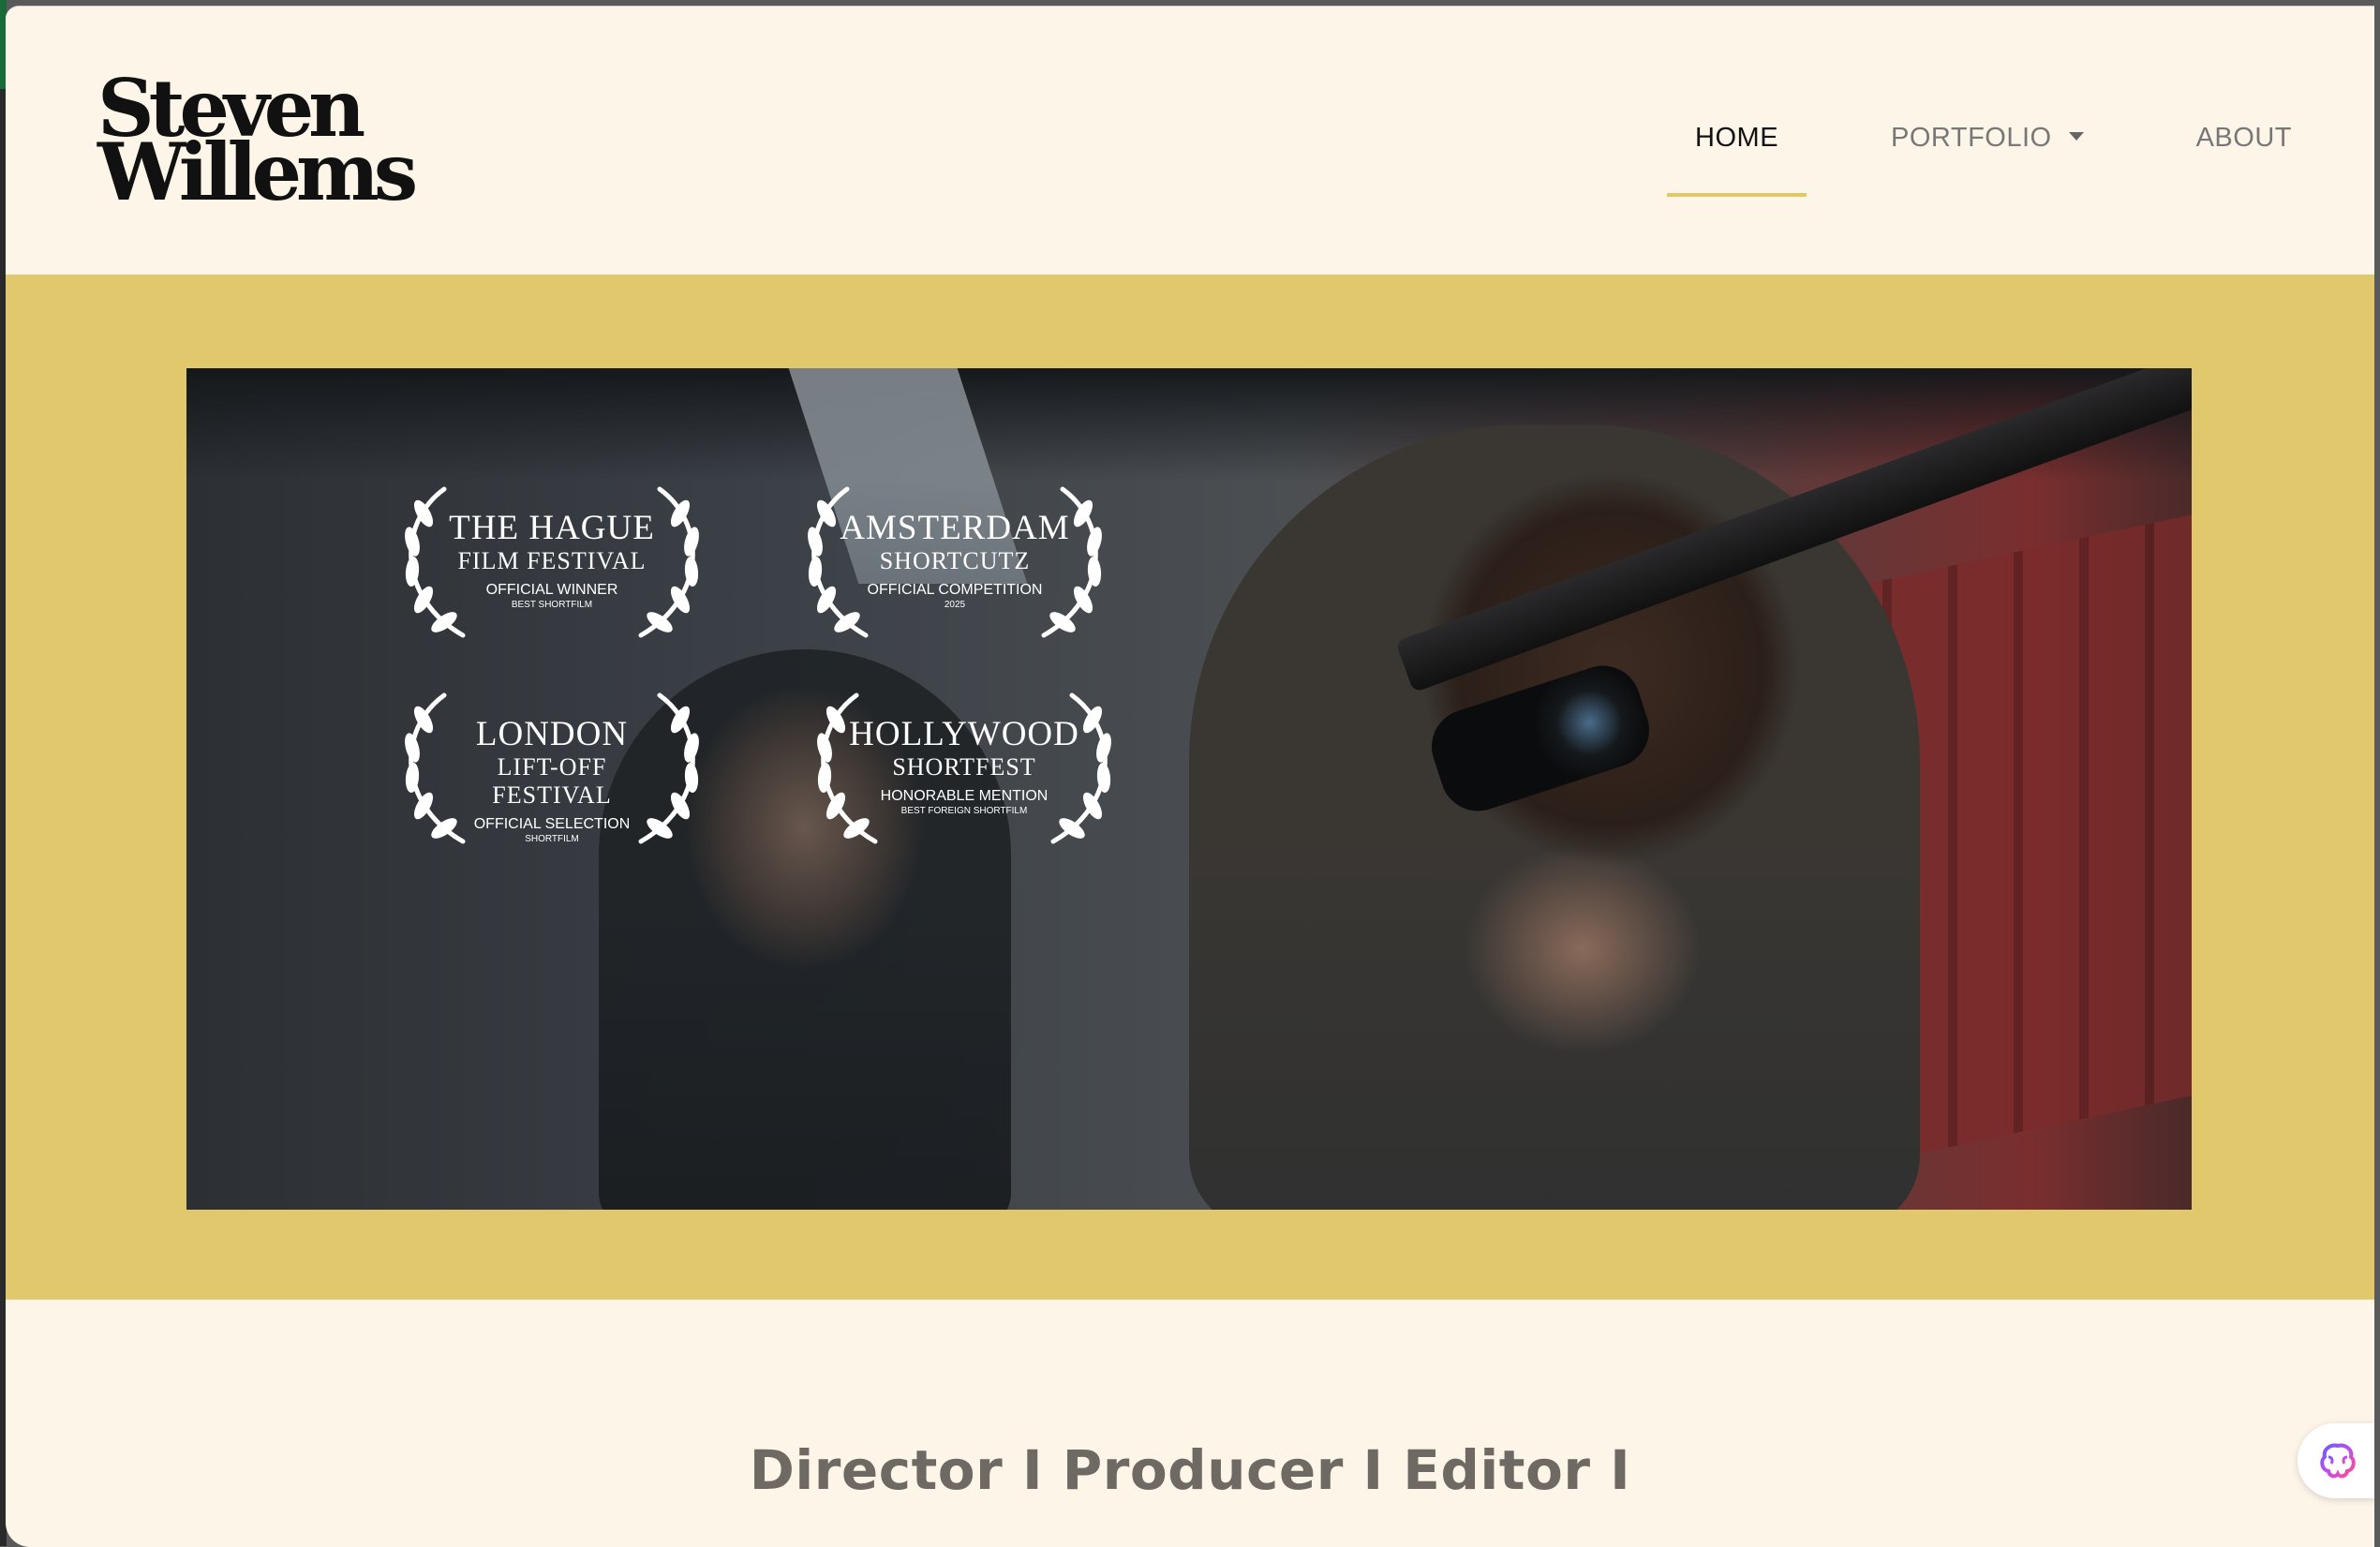  I want to click on main-nav: HOME PORTFOLIO ABOUT, so click(1965, 157).